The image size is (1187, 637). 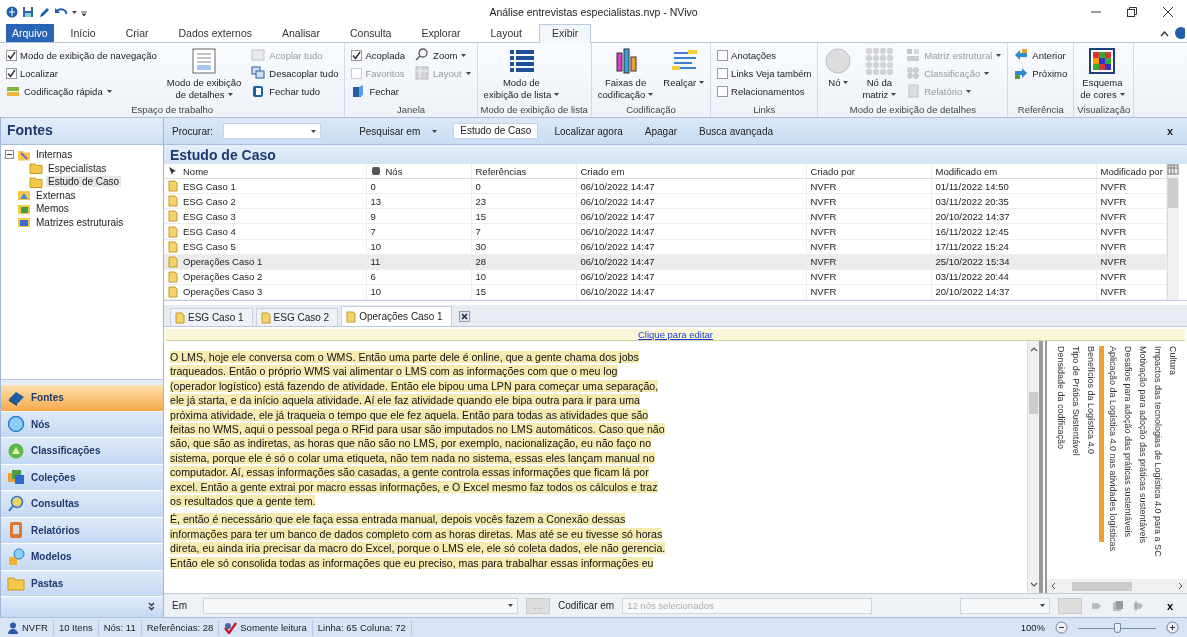 I want to click on ribbon-button: Faixas de codificação, so click(x=625, y=74).